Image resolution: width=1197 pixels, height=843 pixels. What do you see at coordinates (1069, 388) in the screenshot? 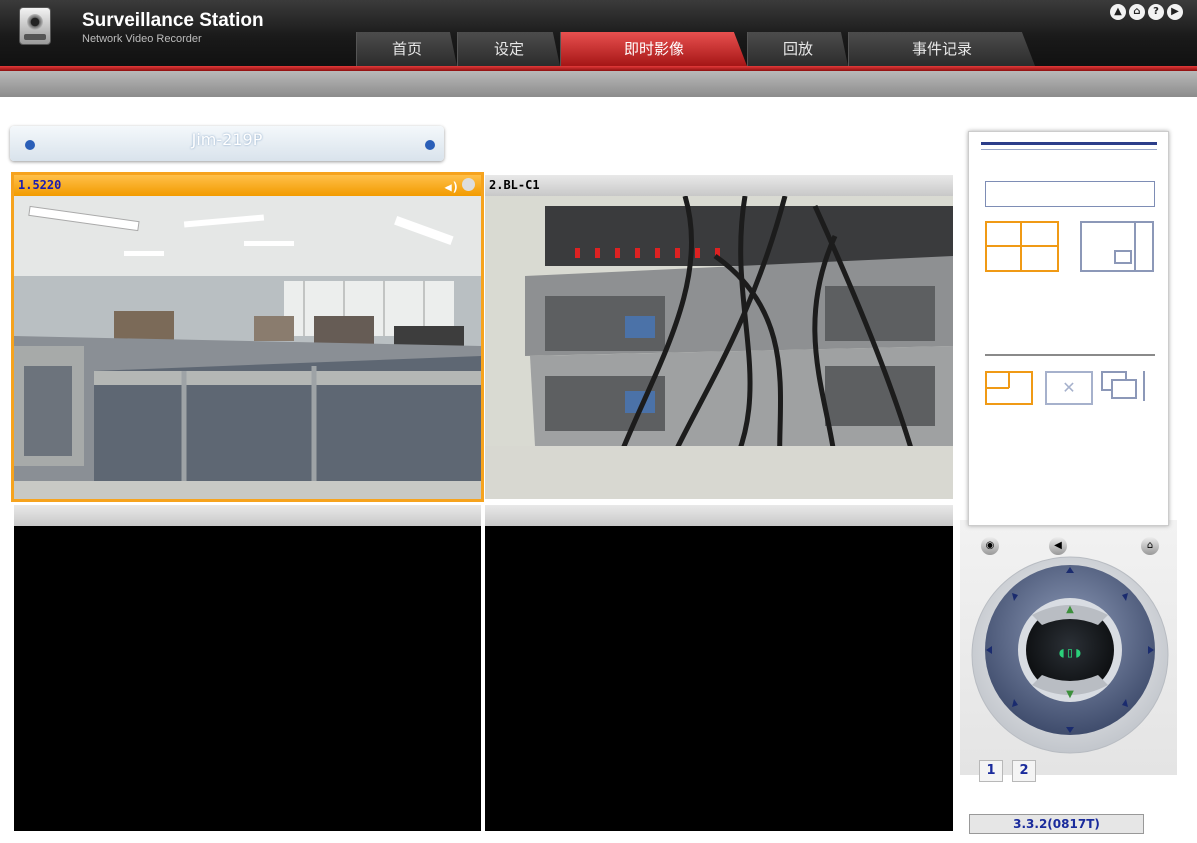
I see `fullscreen-icon: ✕` at bounding box center [1069, 388].